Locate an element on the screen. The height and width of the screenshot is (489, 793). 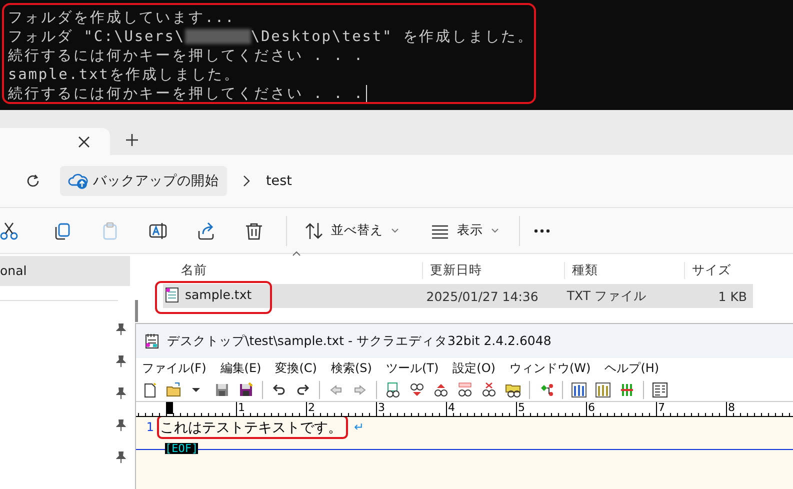
column-header: 名前 is located at coordinates (292, 270).